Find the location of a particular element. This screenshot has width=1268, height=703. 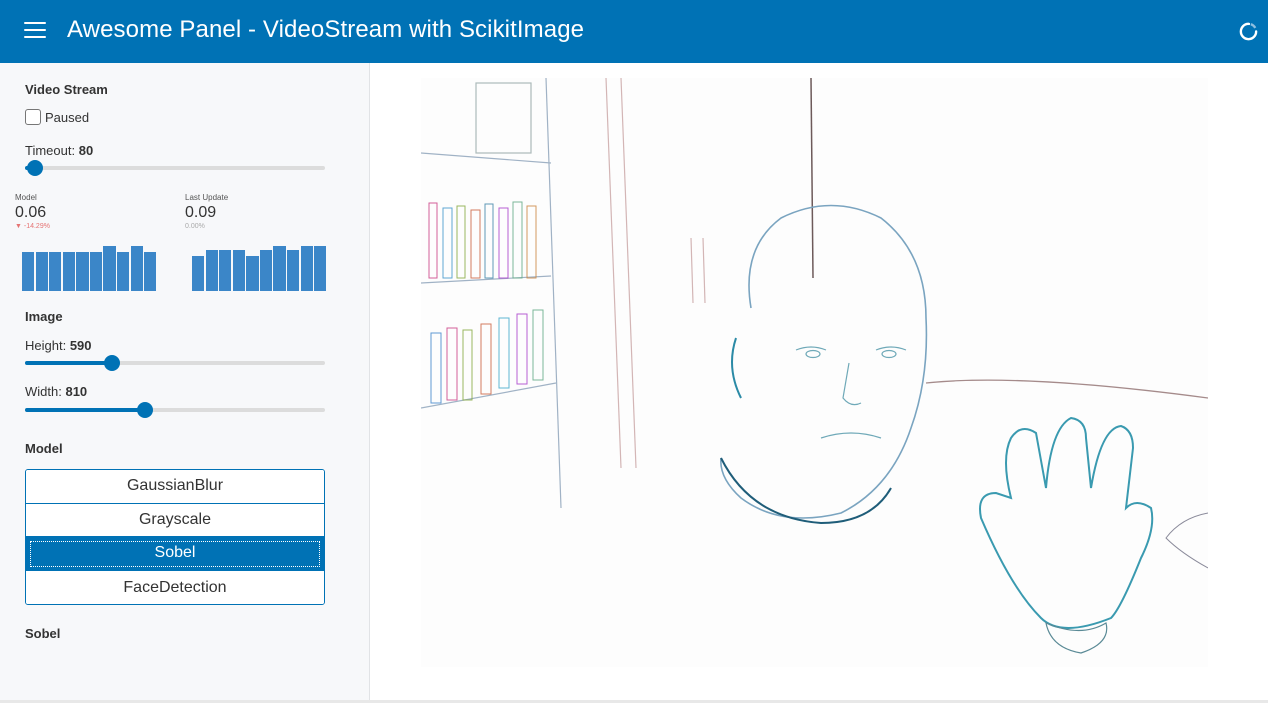

selected-model-heading: Sobel is located at coordinates (43, 633).